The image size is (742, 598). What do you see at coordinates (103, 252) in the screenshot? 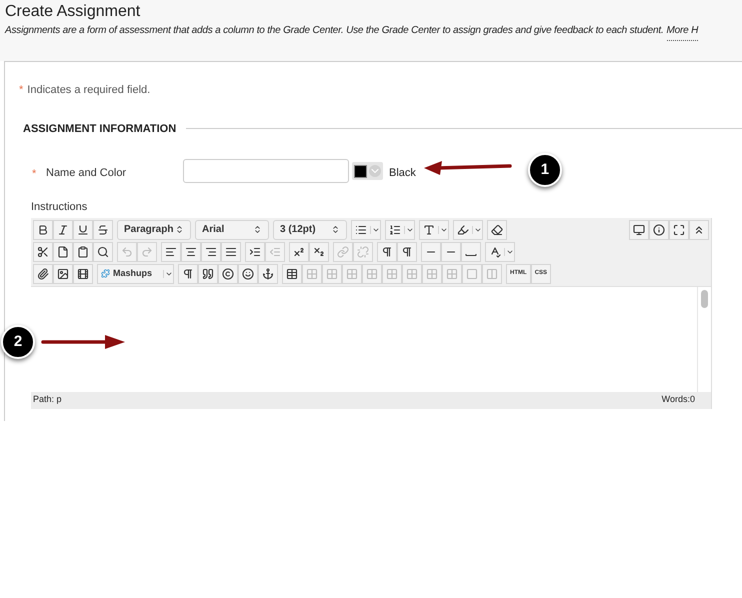
I see `search-icon` at bounding box center [103, 252].